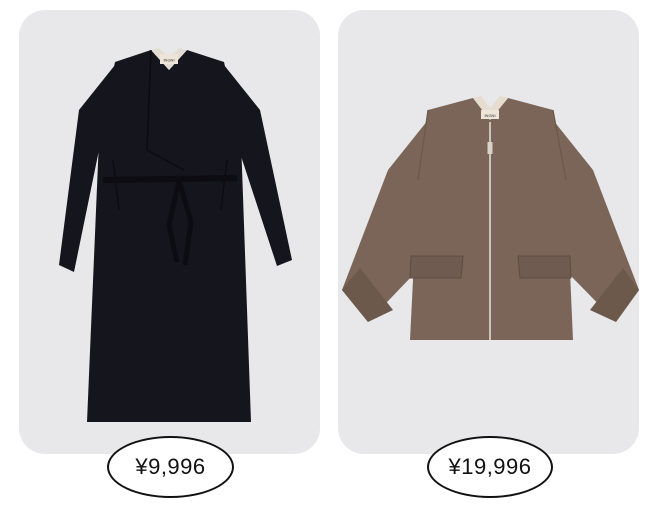 The image size is (660, 511). I want to click on price-tag-brown-jacket: ¥19,996, so click(490, 467).